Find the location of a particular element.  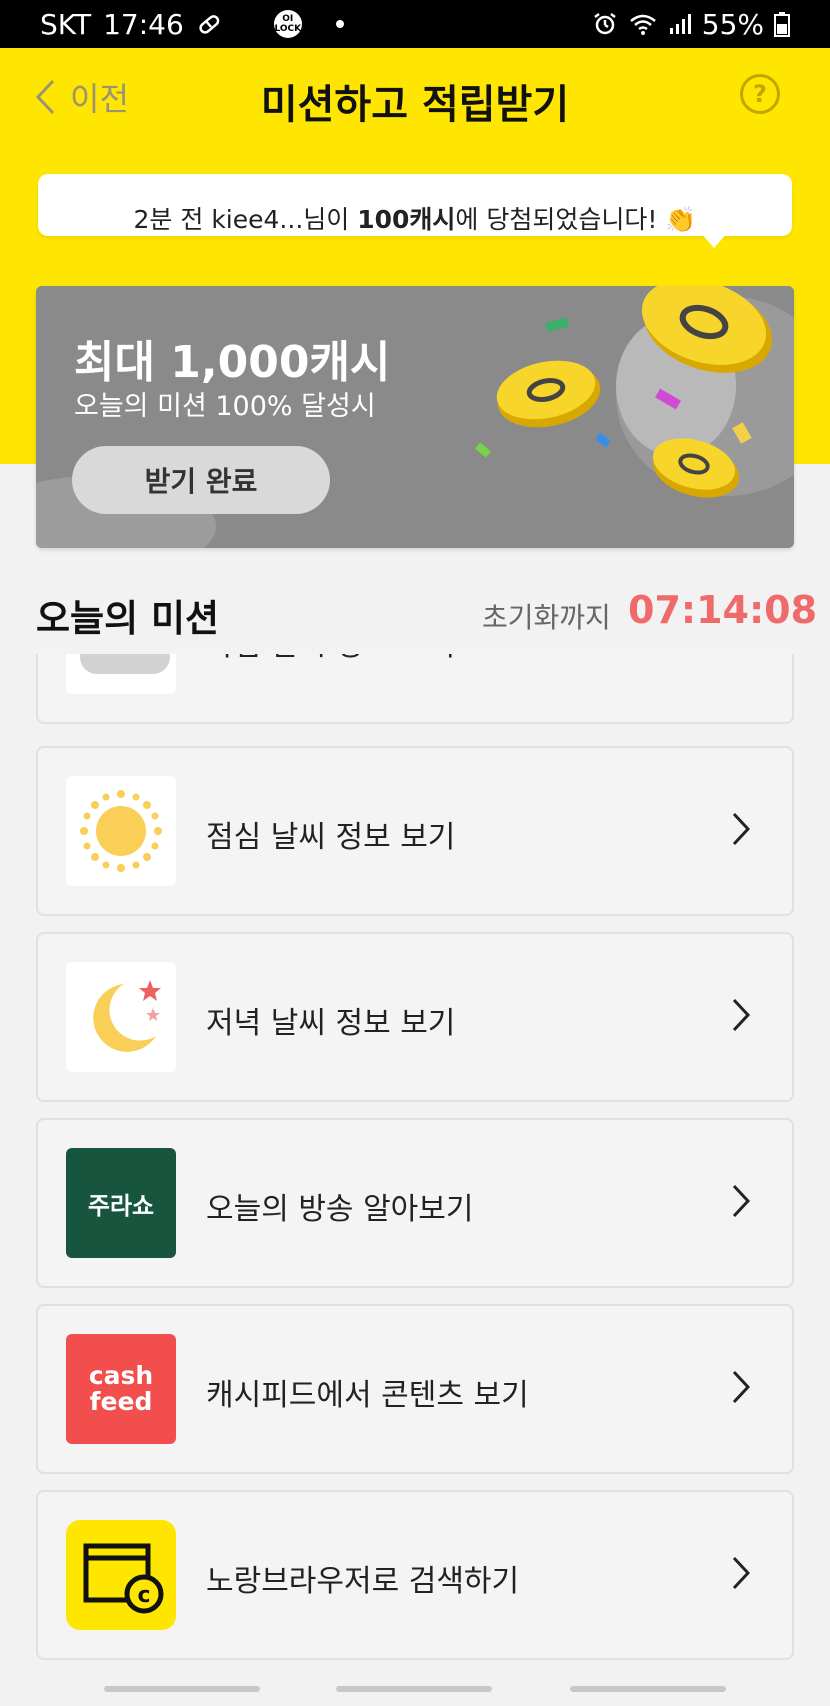

reset-label: 초기화까지 is located at coordinates (546, 617).